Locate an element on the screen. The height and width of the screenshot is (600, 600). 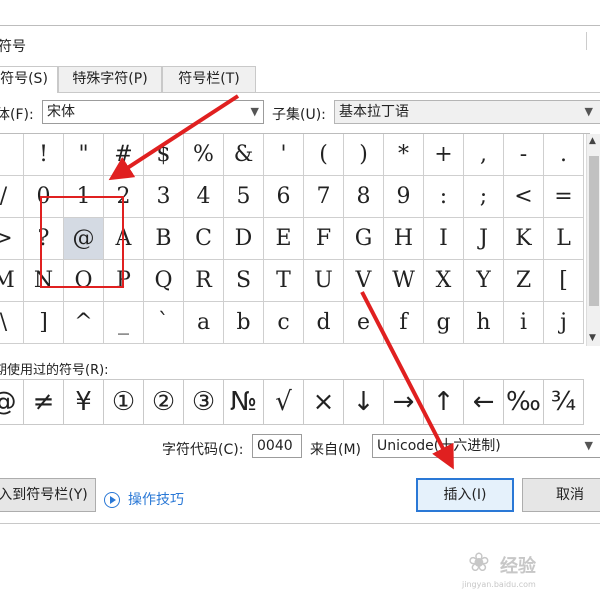
symbol-cell: ' is located at coordinates (284, 155).